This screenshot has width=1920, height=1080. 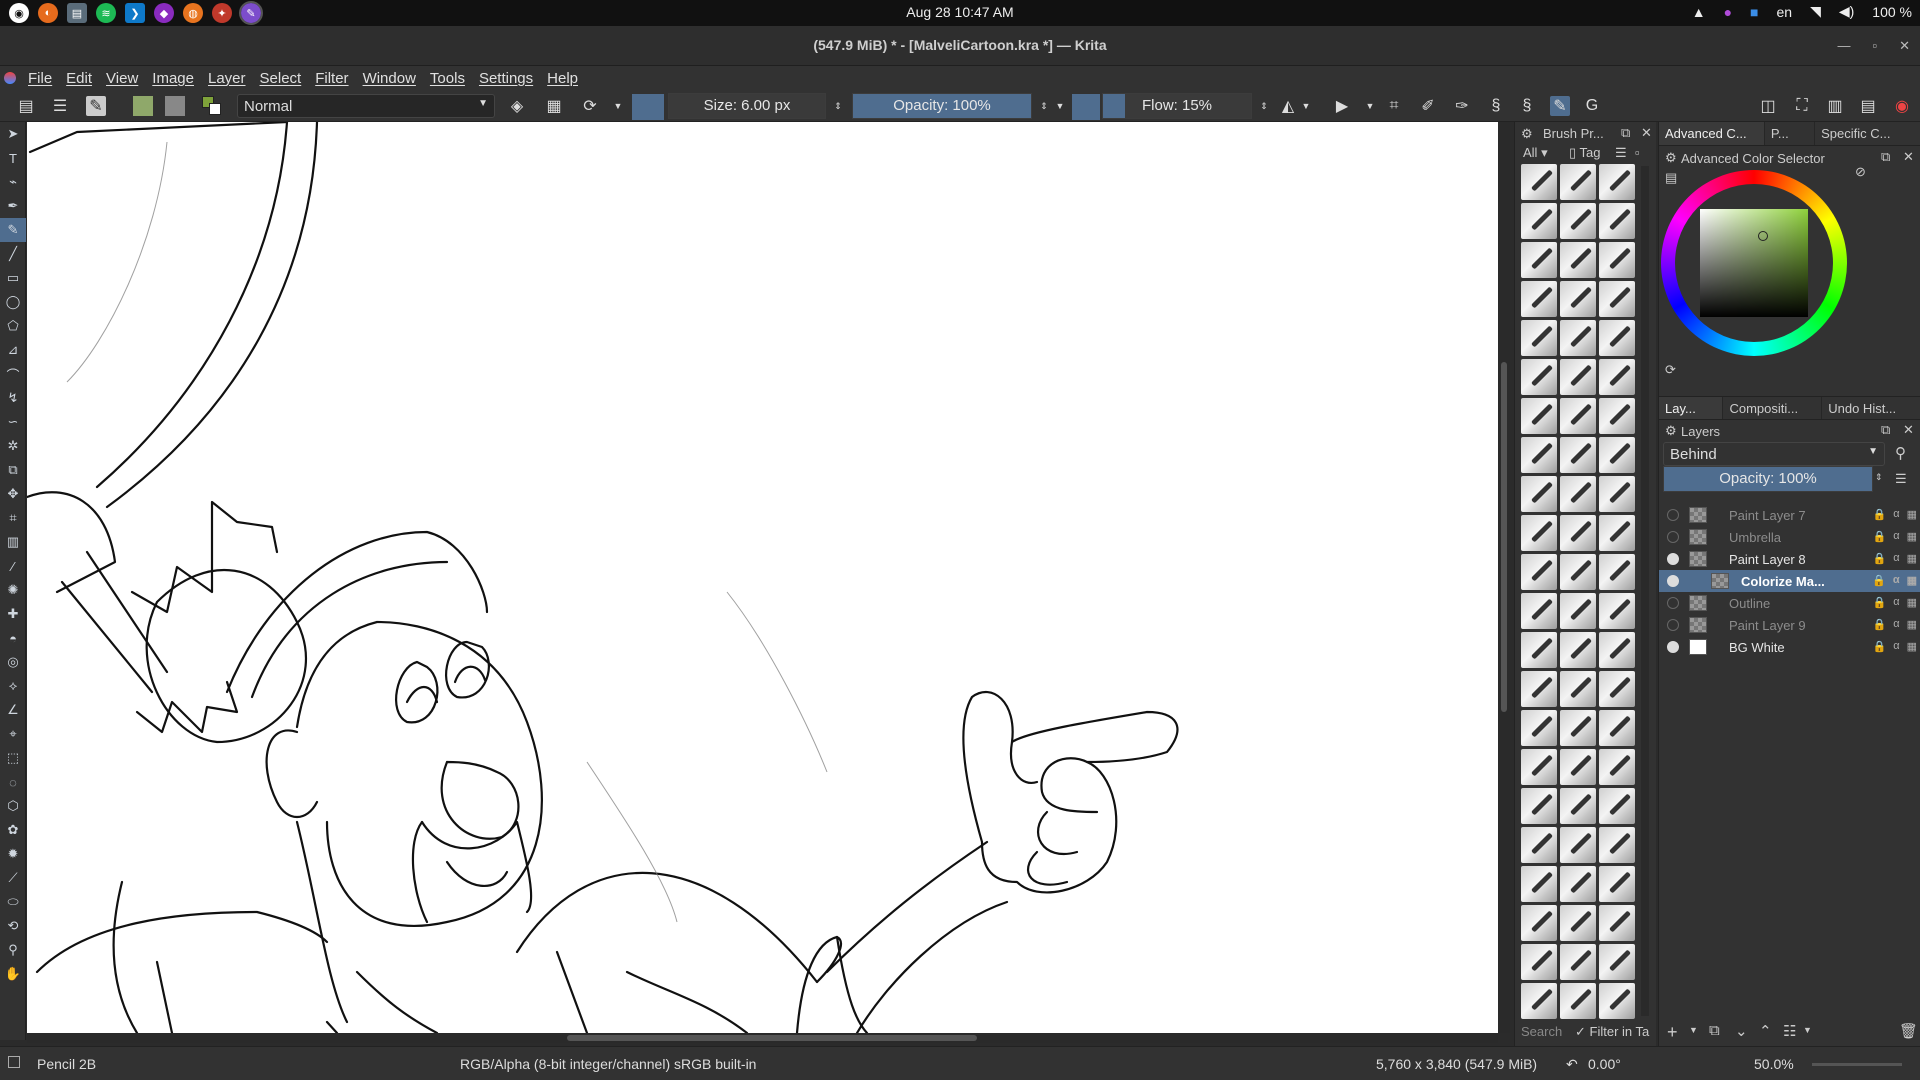 I want to click on menu-window: Window, so click(x=389, y=78).